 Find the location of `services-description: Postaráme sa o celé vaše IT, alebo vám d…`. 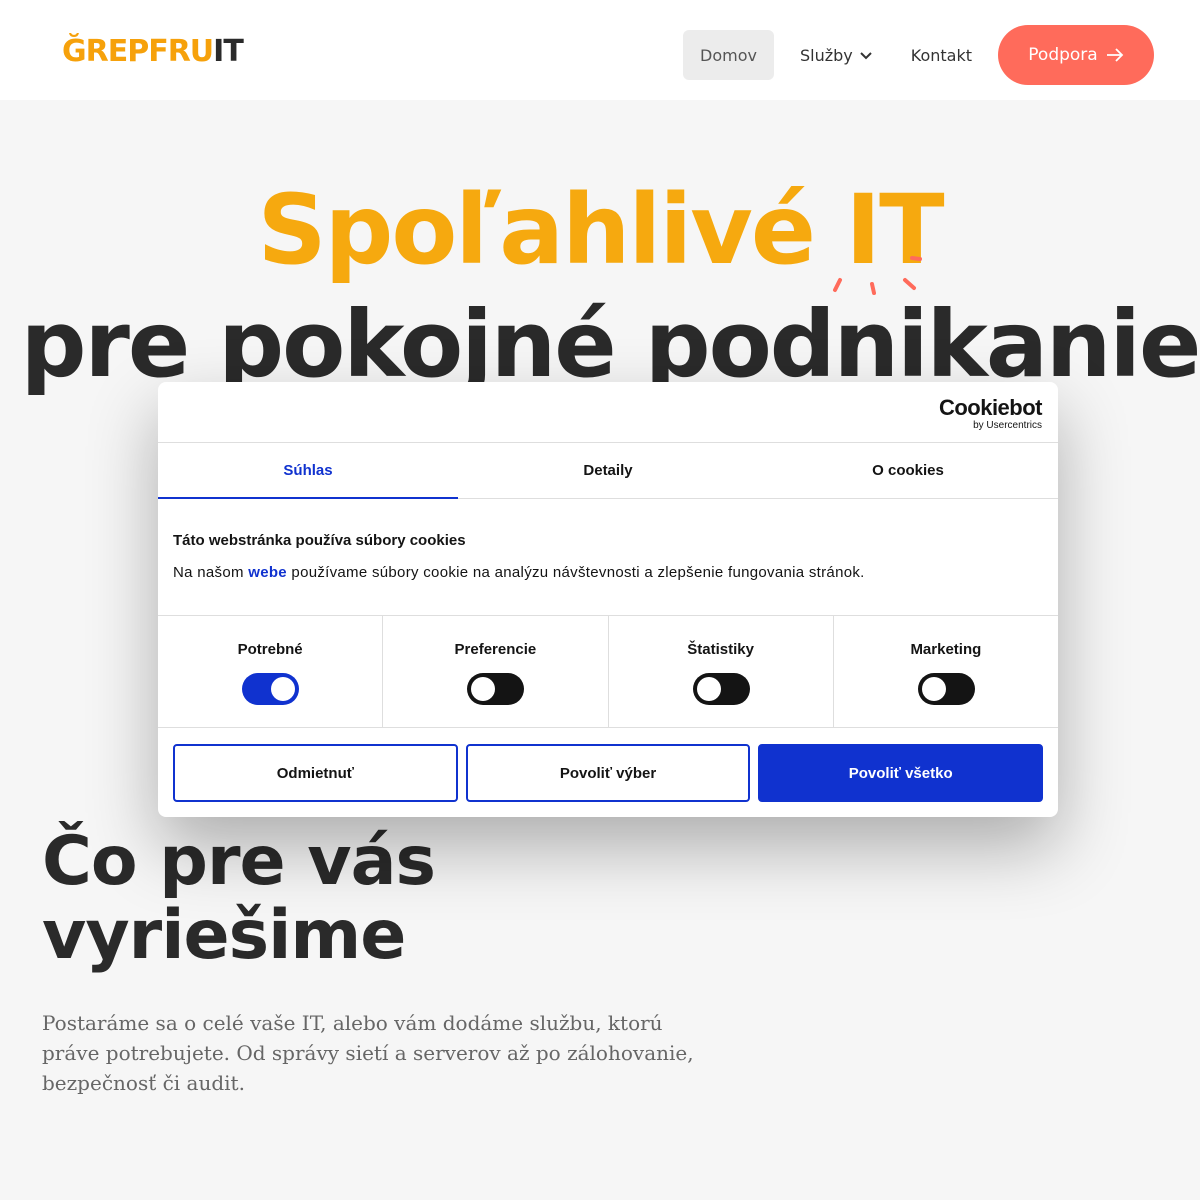

services-description: Postaráme sa o celé vaše IT, alebo vám d… is located at coordinates (368, 1053).